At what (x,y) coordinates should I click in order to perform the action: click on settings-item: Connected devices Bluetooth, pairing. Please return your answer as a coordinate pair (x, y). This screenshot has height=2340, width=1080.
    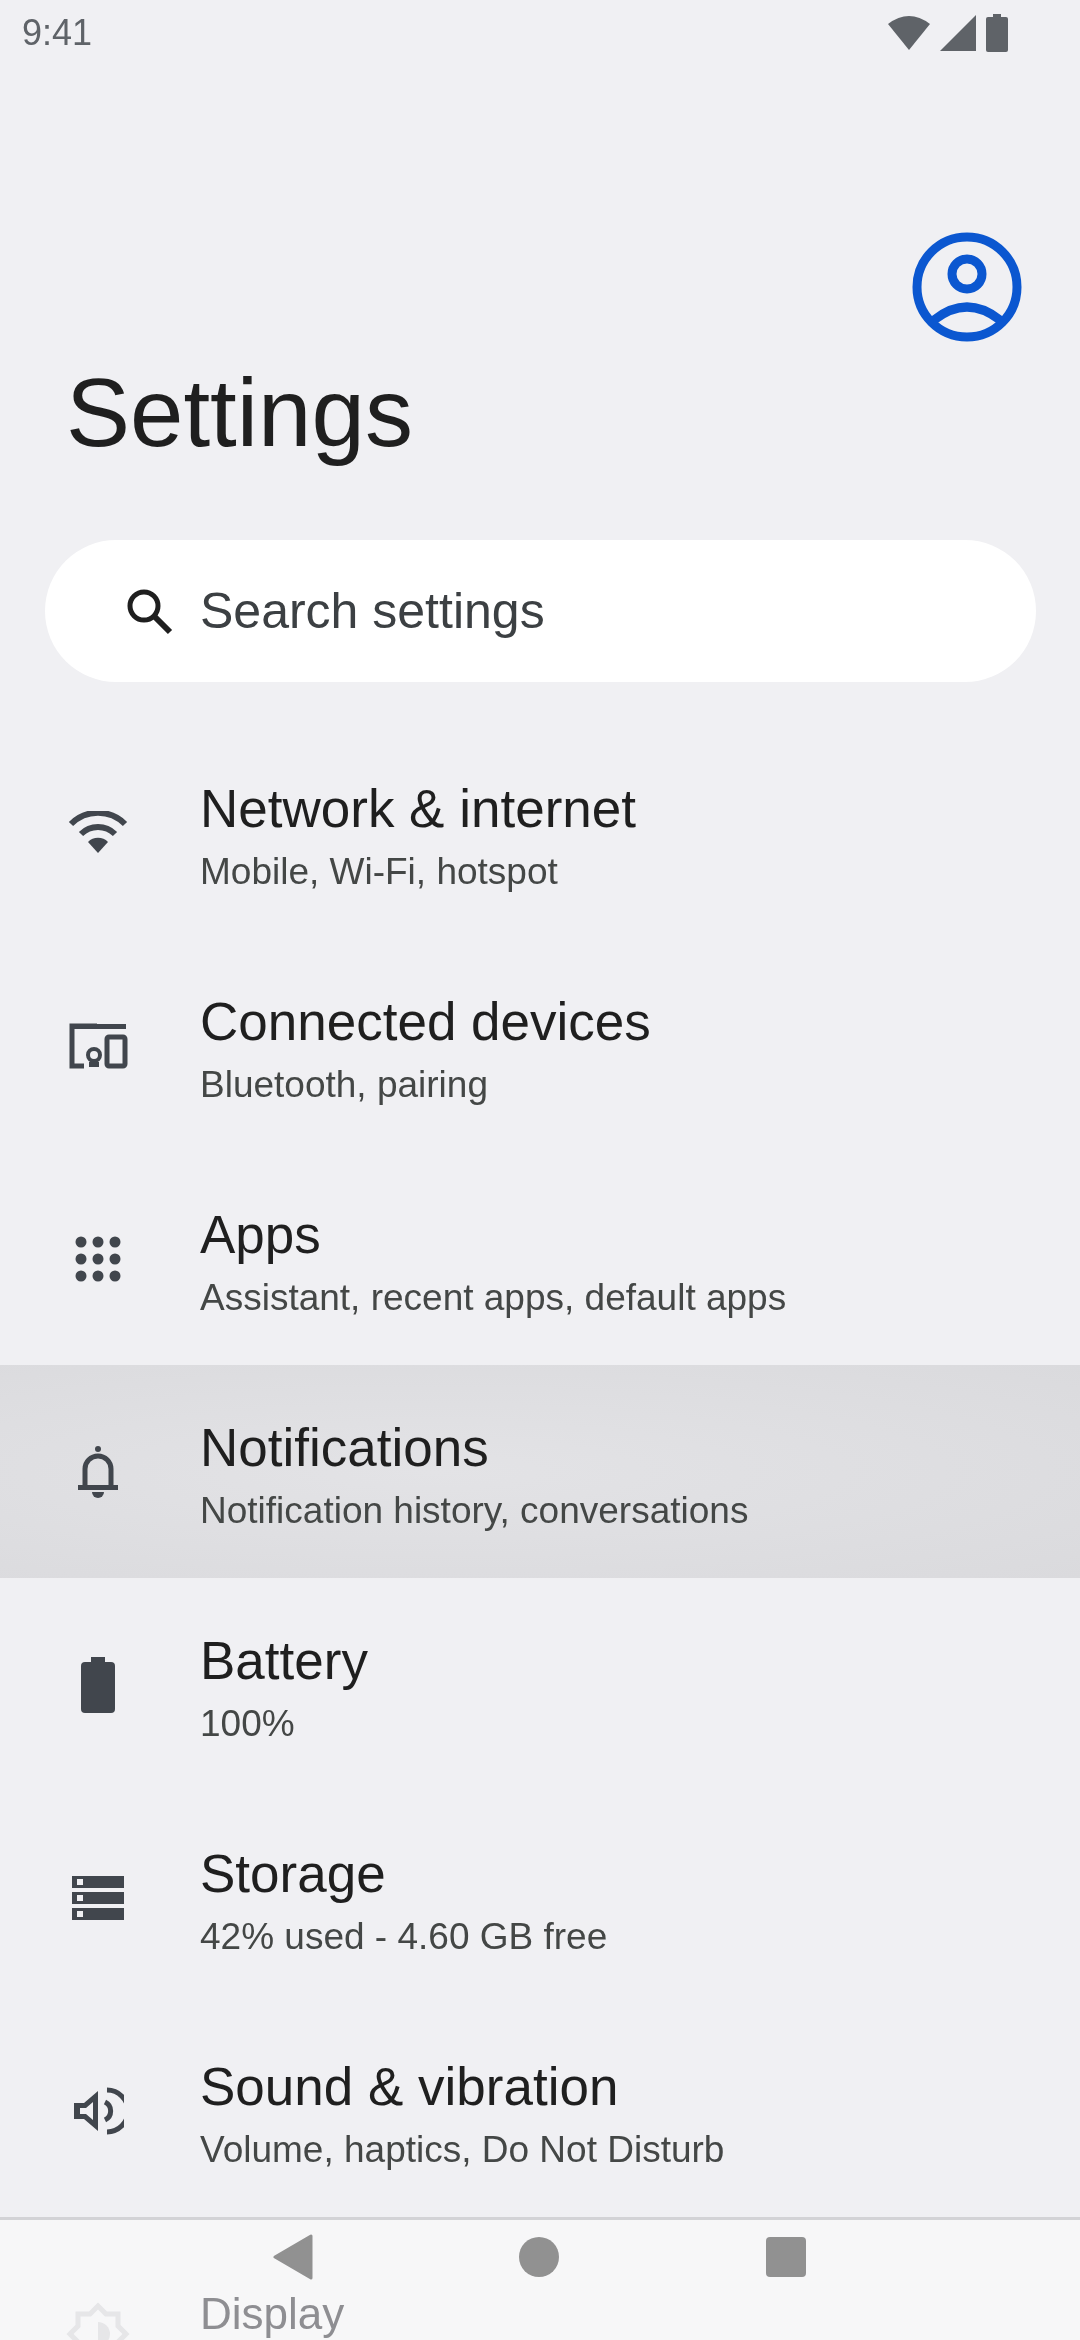
    Looking at the image, I should click on (540, 1045).